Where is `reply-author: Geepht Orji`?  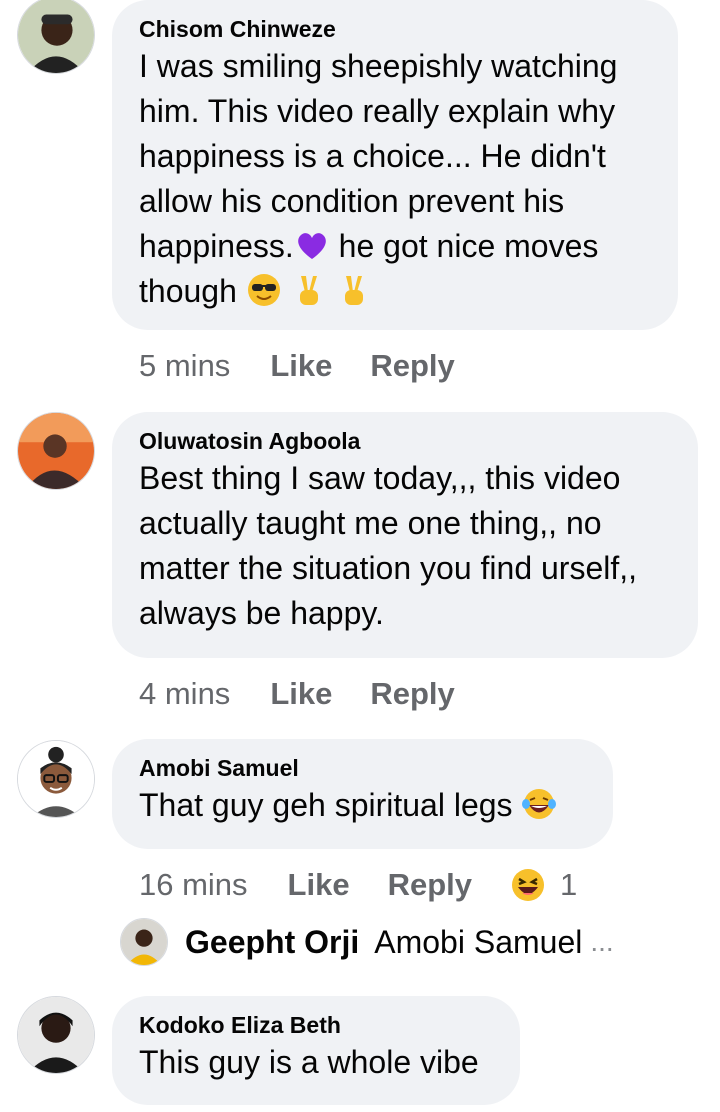 reply-author: Geepht Orji is located at coordinates (272, 942).